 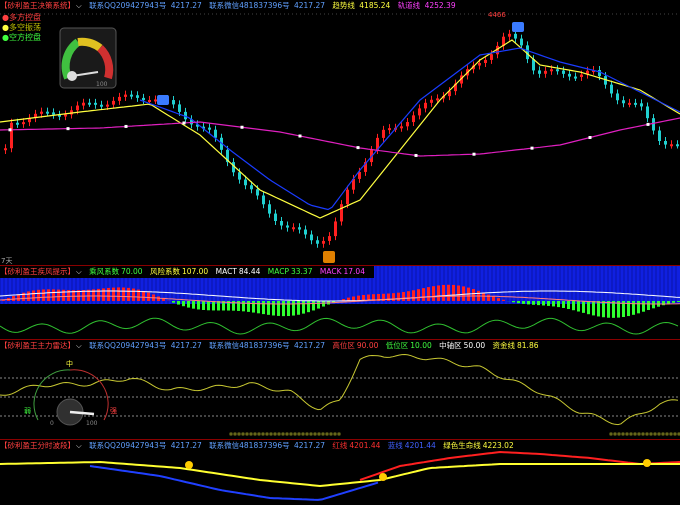 I want to click on mact-value: 84.44, so click(x=249, y=271).